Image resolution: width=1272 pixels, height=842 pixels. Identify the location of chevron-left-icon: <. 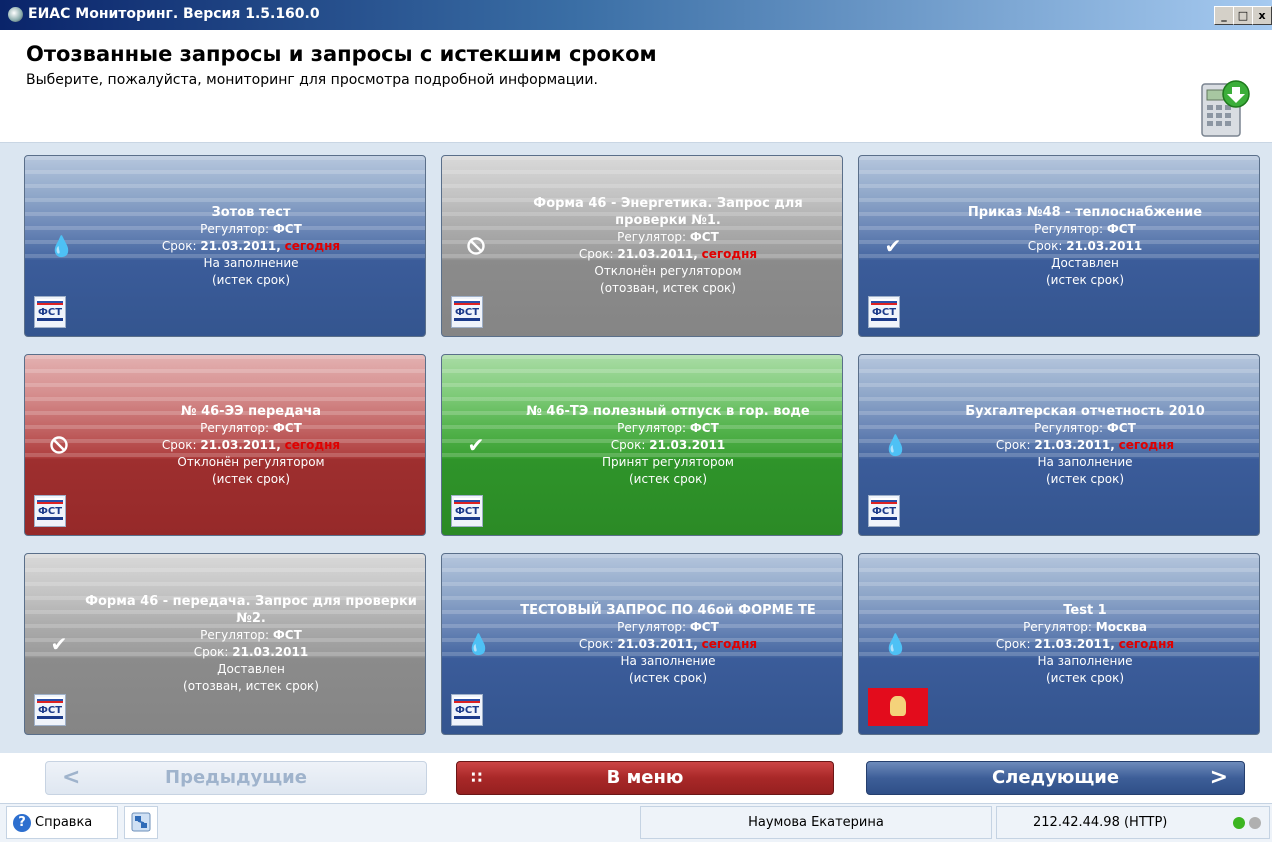
(71, 777).